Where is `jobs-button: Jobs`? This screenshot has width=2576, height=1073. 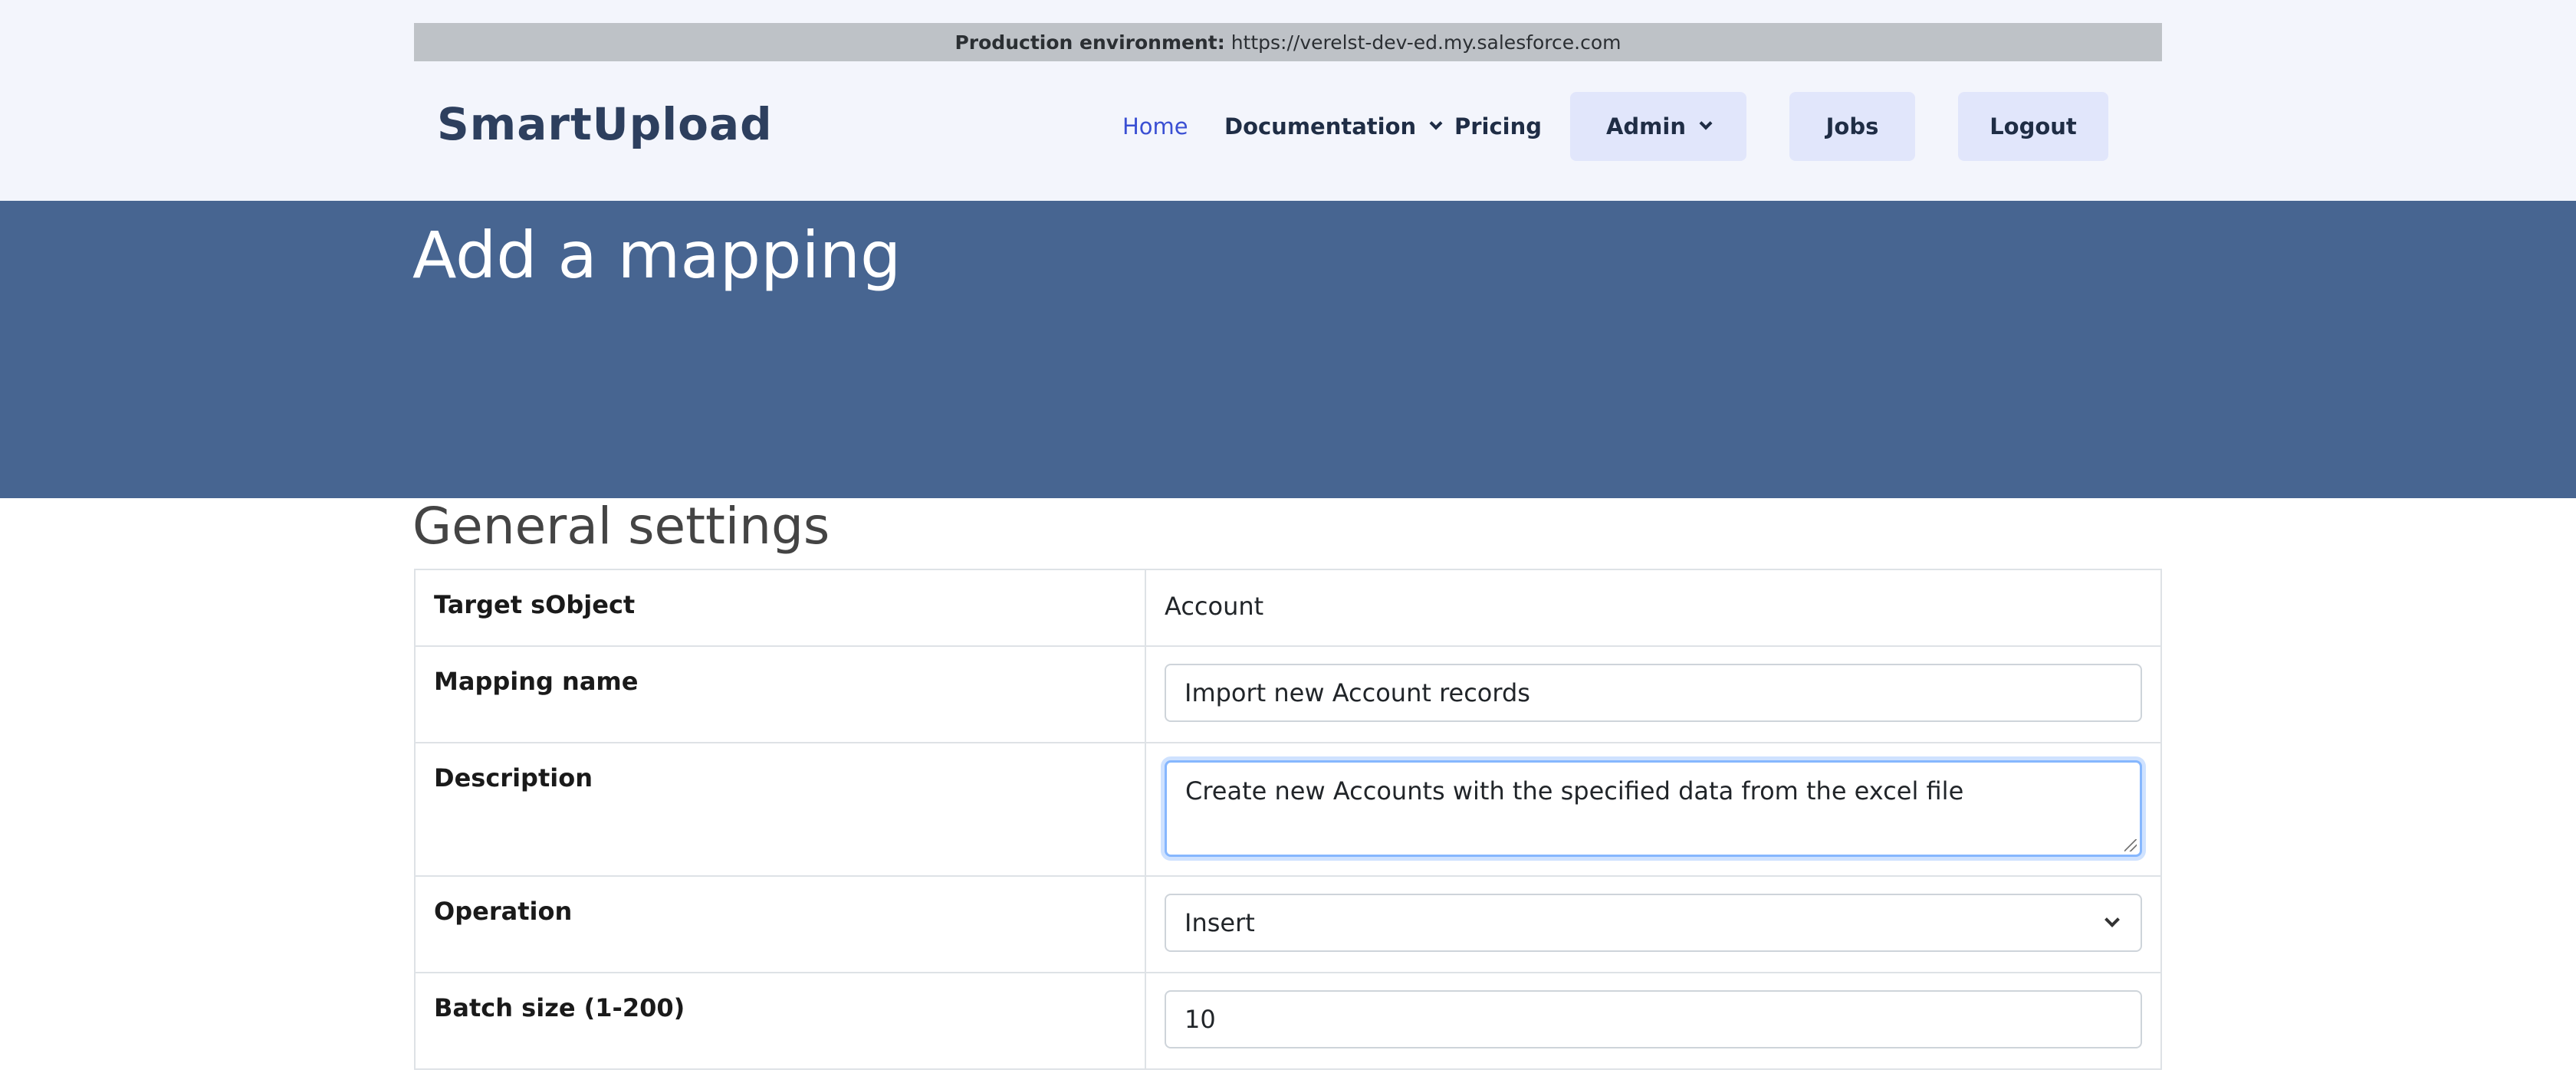 jobs-button: Jobs is located at coordinates (1852, 126).